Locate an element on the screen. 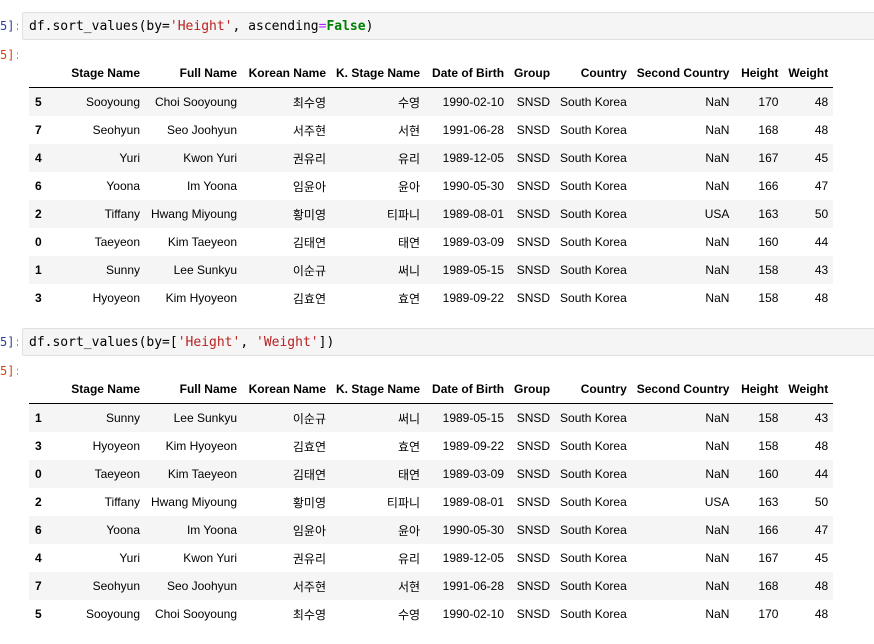  table-cell: Yoona is located at coordinates (123, 530).